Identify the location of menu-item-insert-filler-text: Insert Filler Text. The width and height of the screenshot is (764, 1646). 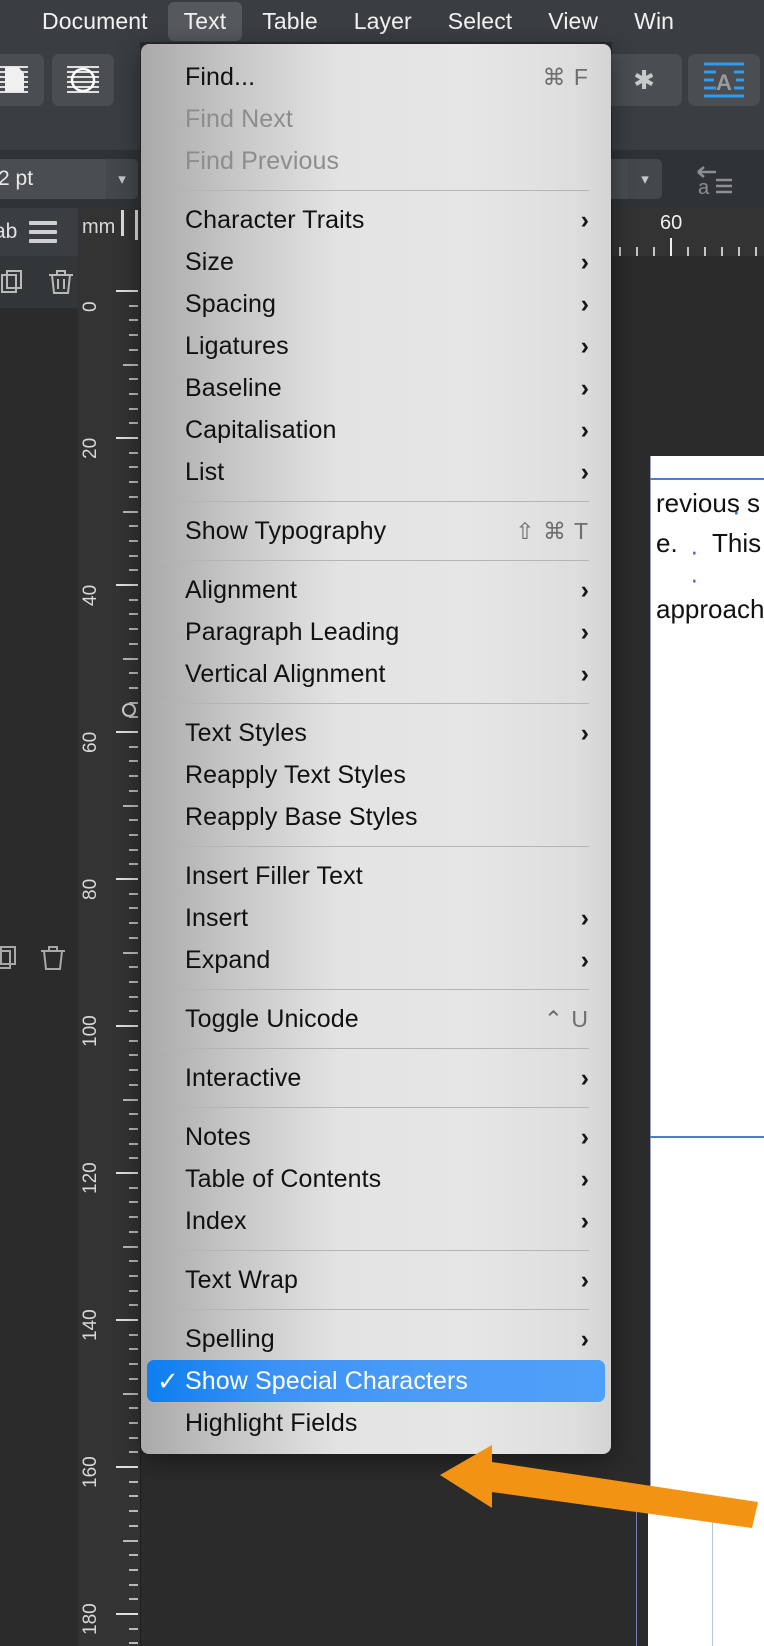
(376, 876).